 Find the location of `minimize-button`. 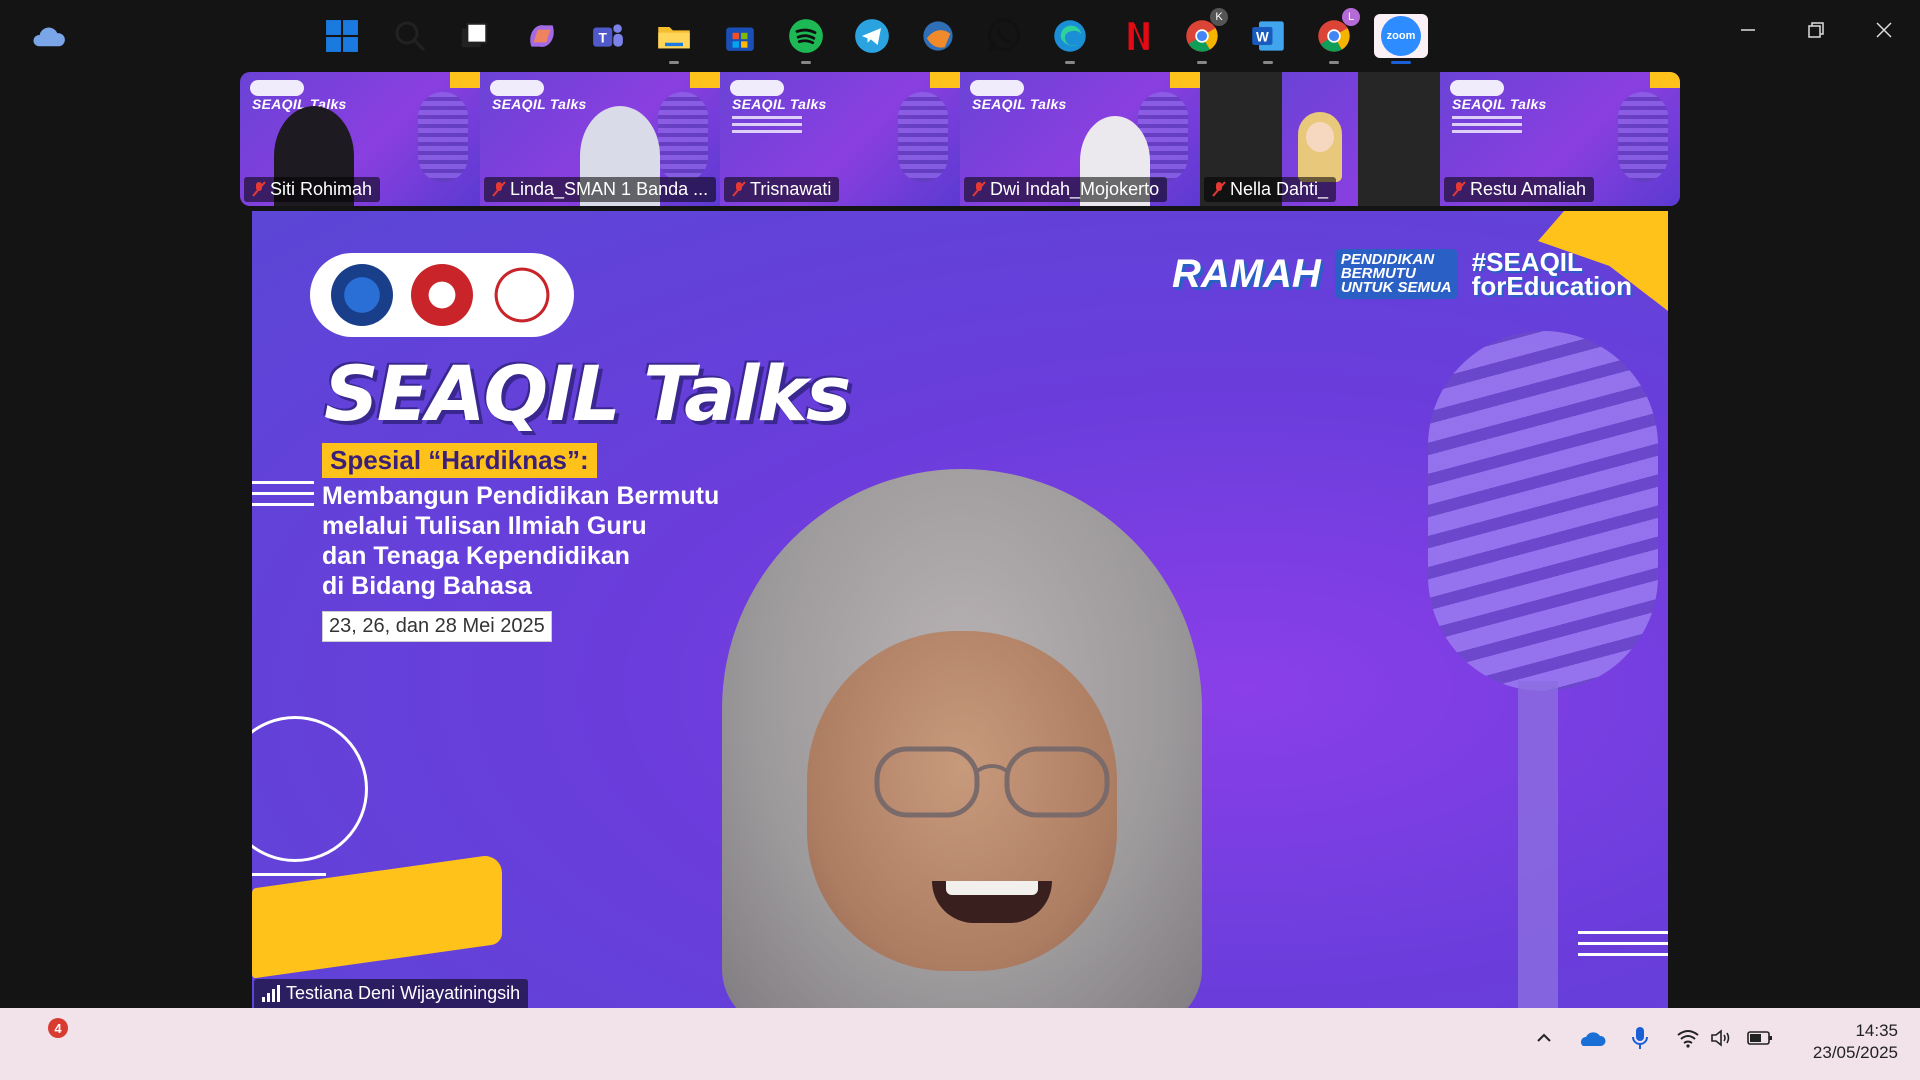

minimize-button is located at coordinates (1748, 30).